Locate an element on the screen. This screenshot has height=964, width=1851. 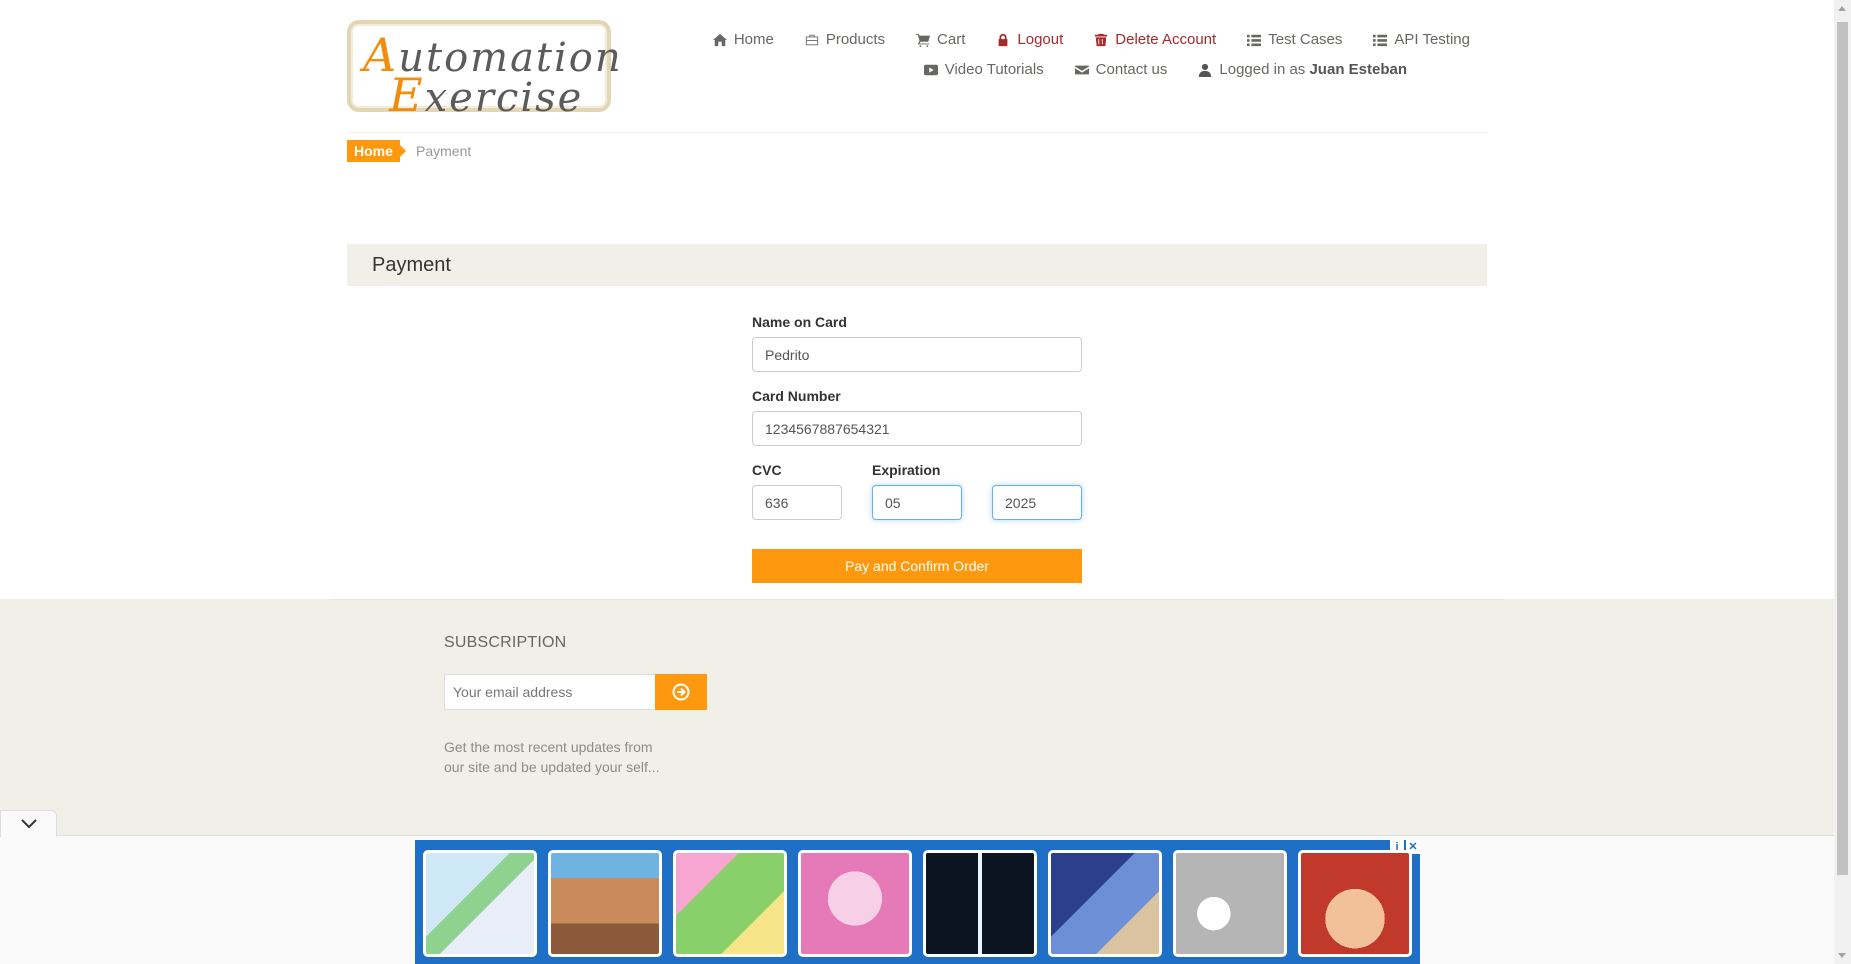
trash-icon is located at coordinates (1101, 39).